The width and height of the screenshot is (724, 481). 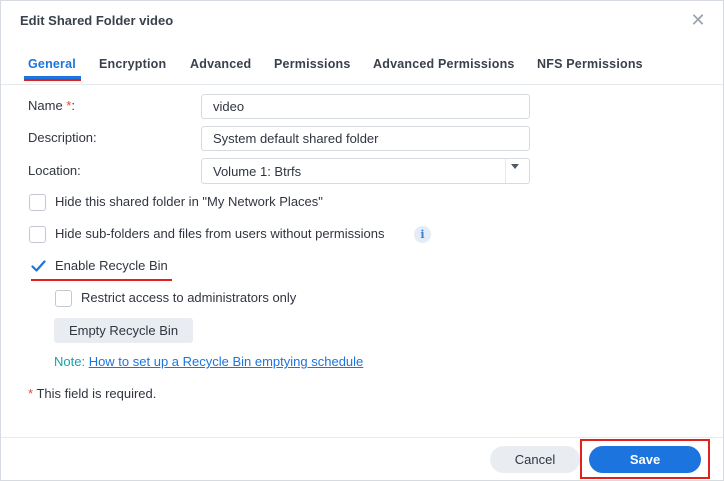 I want to click on annotation-underline-recycle-bin, so click(x=101, y=280).